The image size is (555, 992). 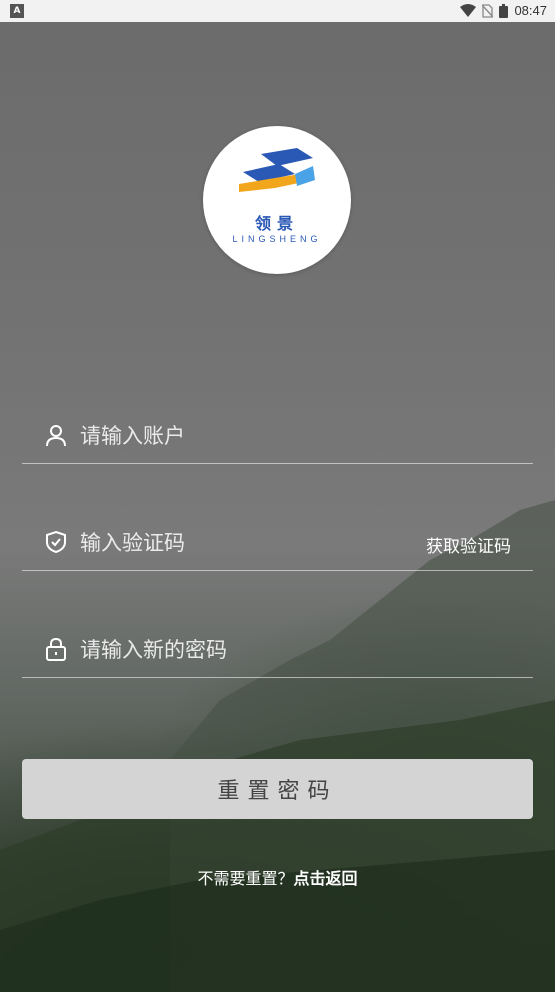 I want to click on verification-field: 获取验证码, so click(x=277, y=540).